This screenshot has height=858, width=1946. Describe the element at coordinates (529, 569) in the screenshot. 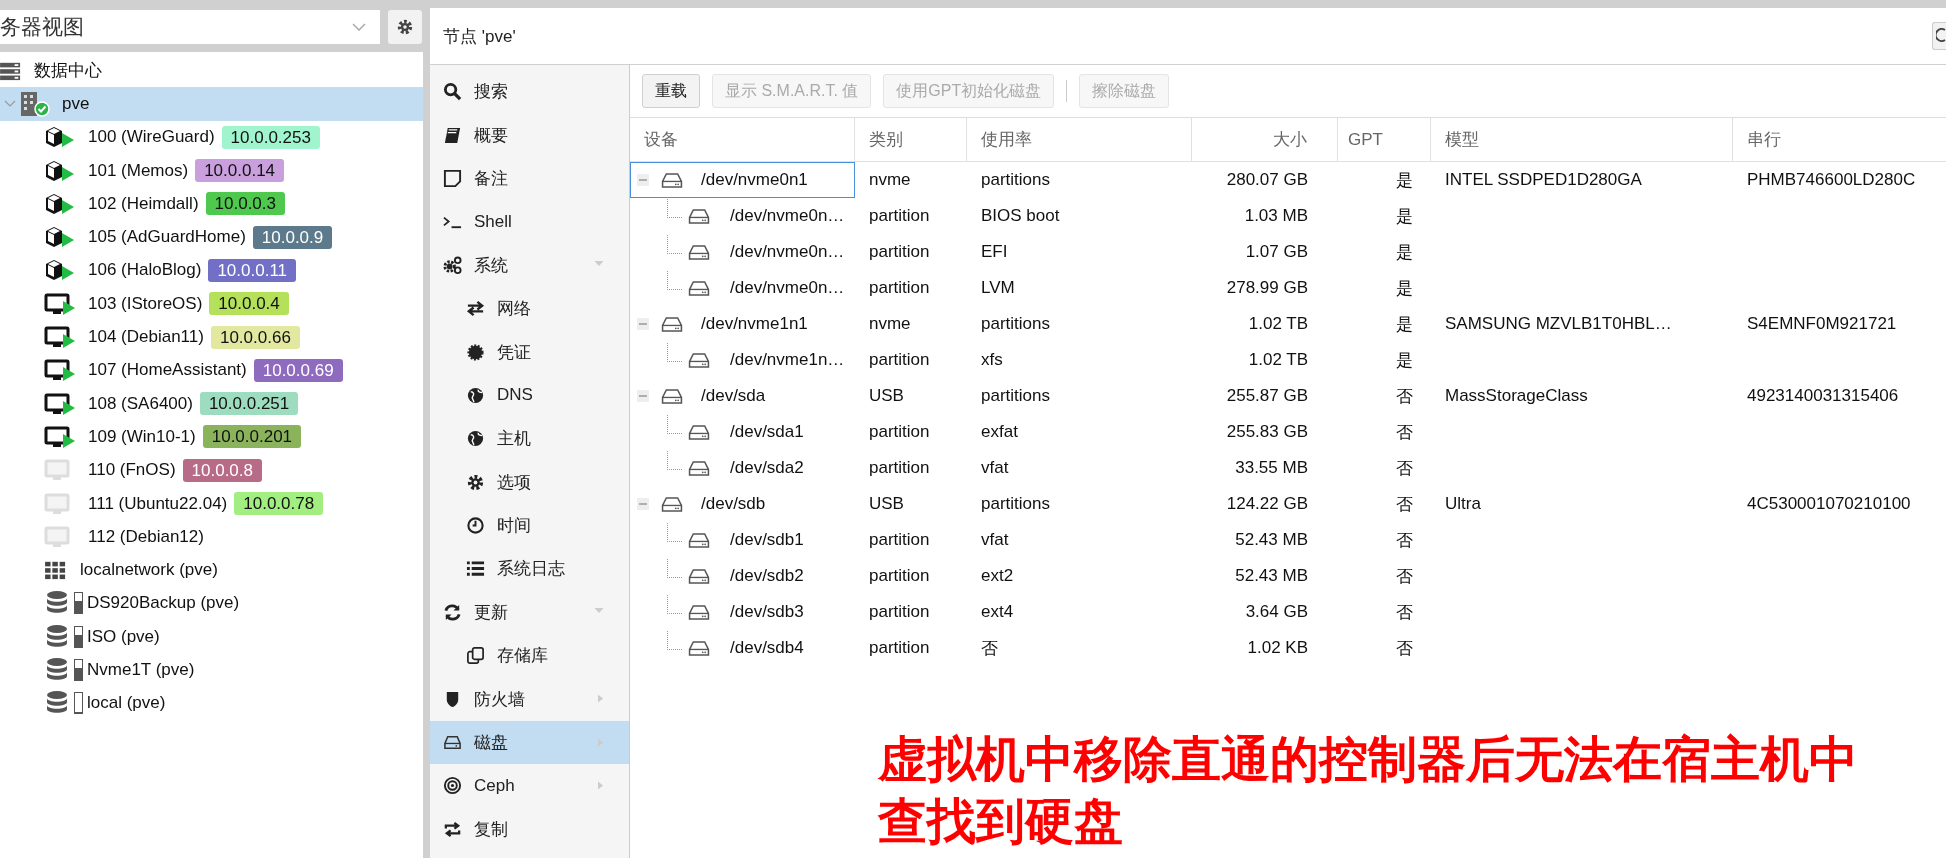

I see `nav-item: 系统日志` at that location.